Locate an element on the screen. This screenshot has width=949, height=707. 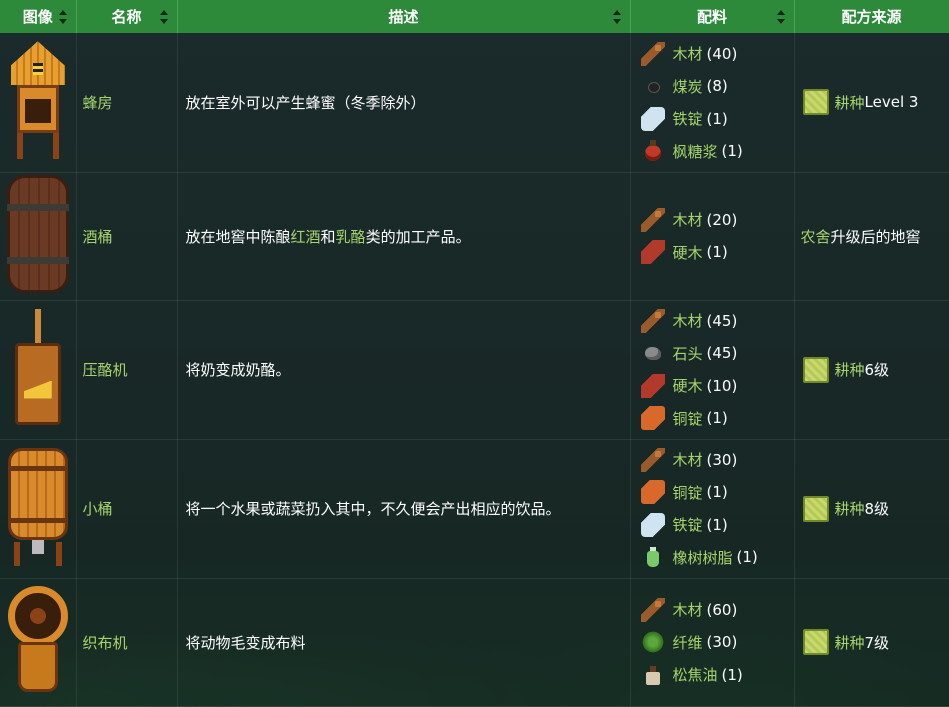
ingredient-item: 木材 (20) is located at coordinates (717, 220).